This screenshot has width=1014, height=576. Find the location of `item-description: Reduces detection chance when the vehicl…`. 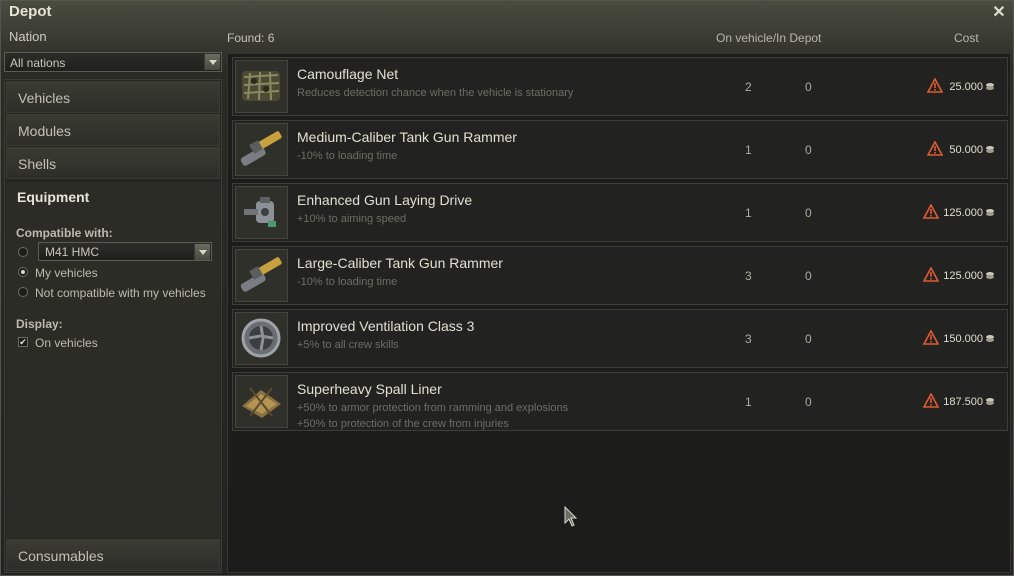

item-description: Reduces detection chance when the vehicl… is located at coordinates (435, 93).